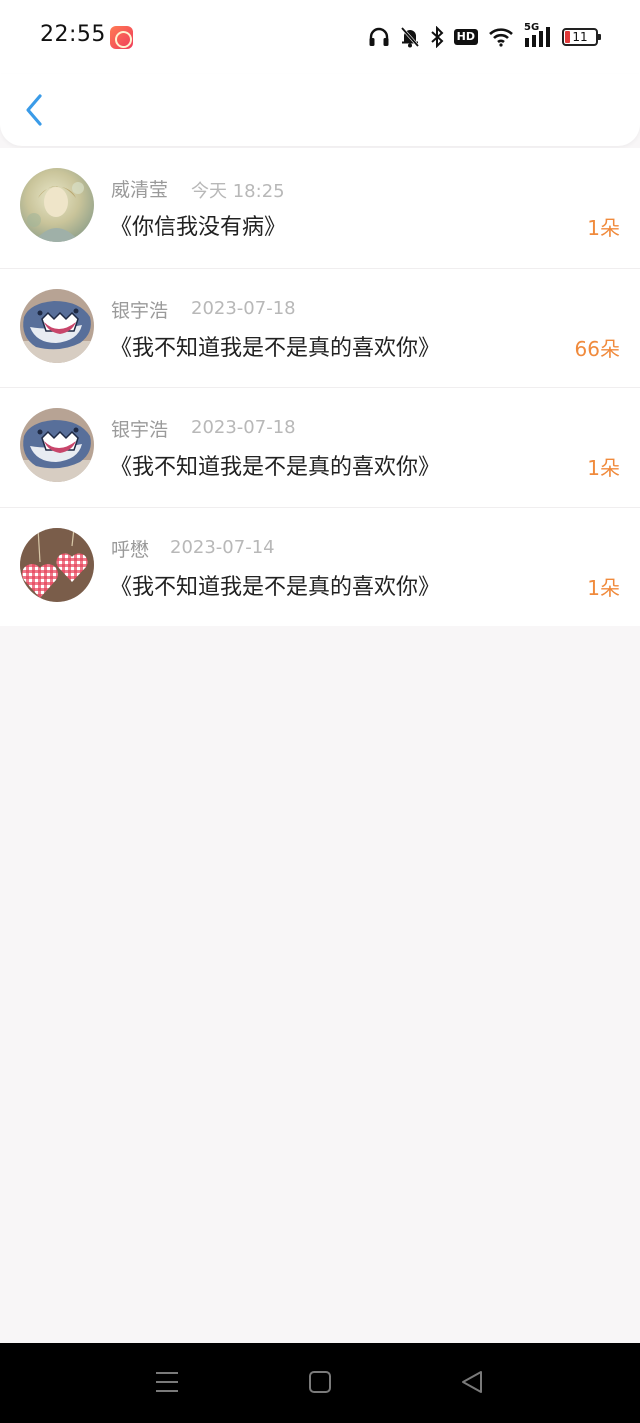 Image resolution: width=640 pixels, height=1423 pixels. Describe the element at coordinates (379, 36) in the screenshot. I see `headphones-icon` at that location.